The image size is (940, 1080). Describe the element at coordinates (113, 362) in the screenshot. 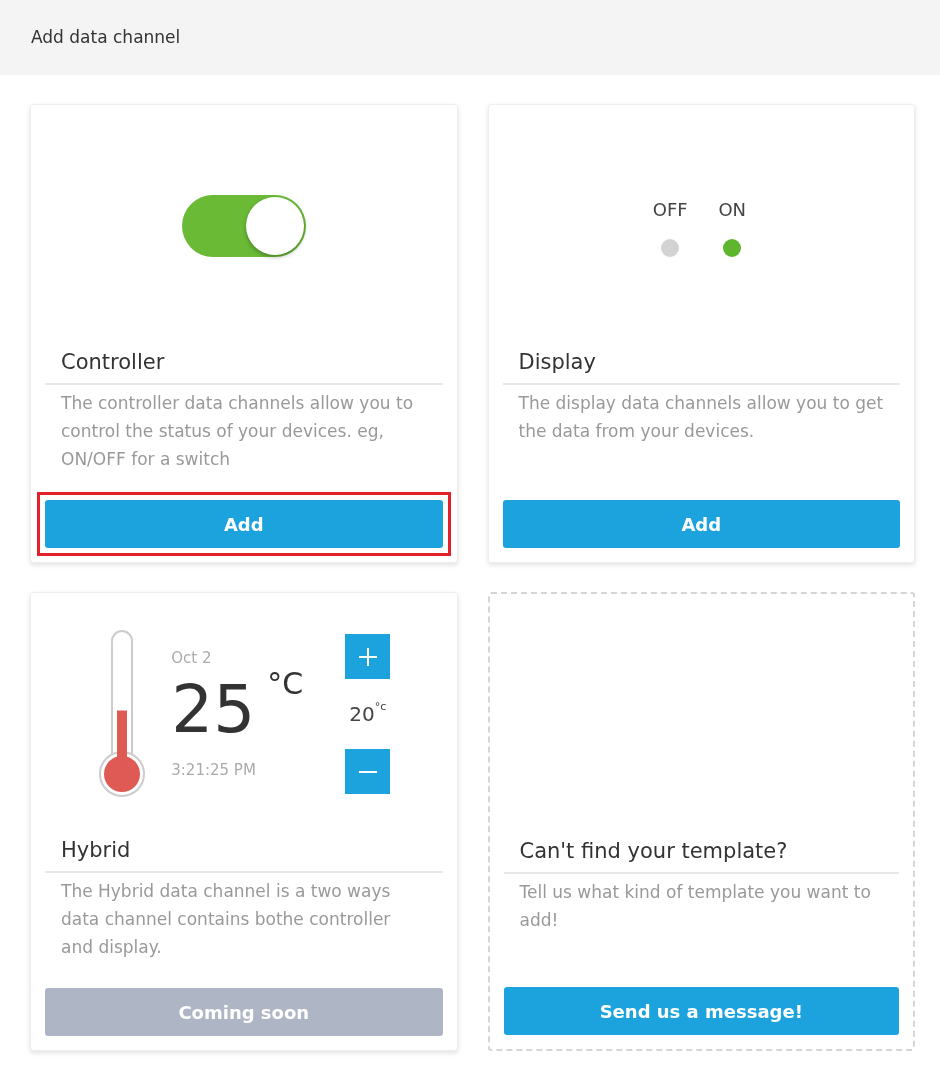

I see `card-title: Controller` at that location.